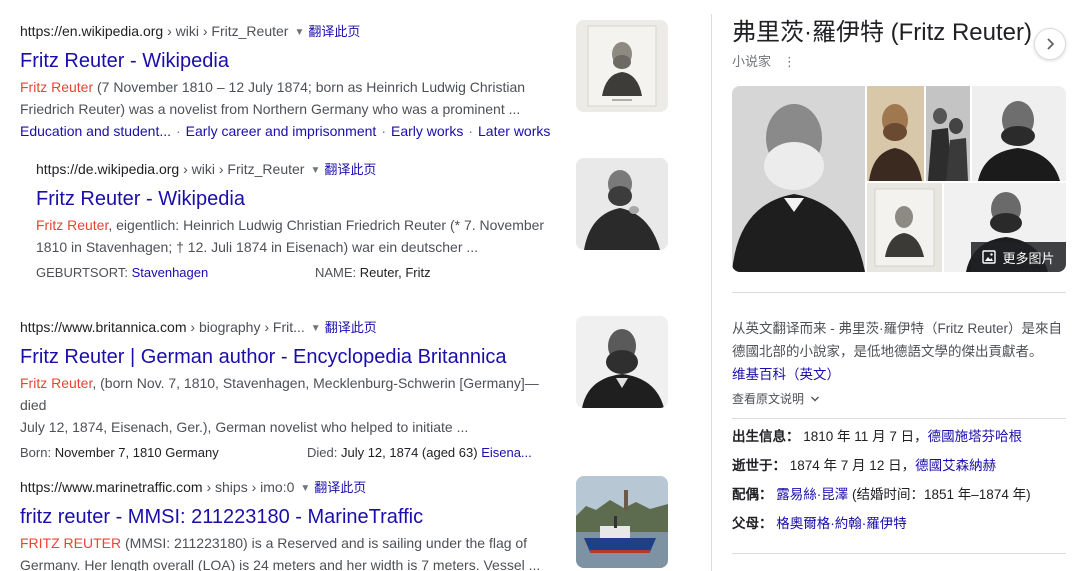 The image size is (1080, 571). Describe the element at coordinates (955, 465) in the screenshot. I see `kp-died-place: 德國艾森納赫` at that location.